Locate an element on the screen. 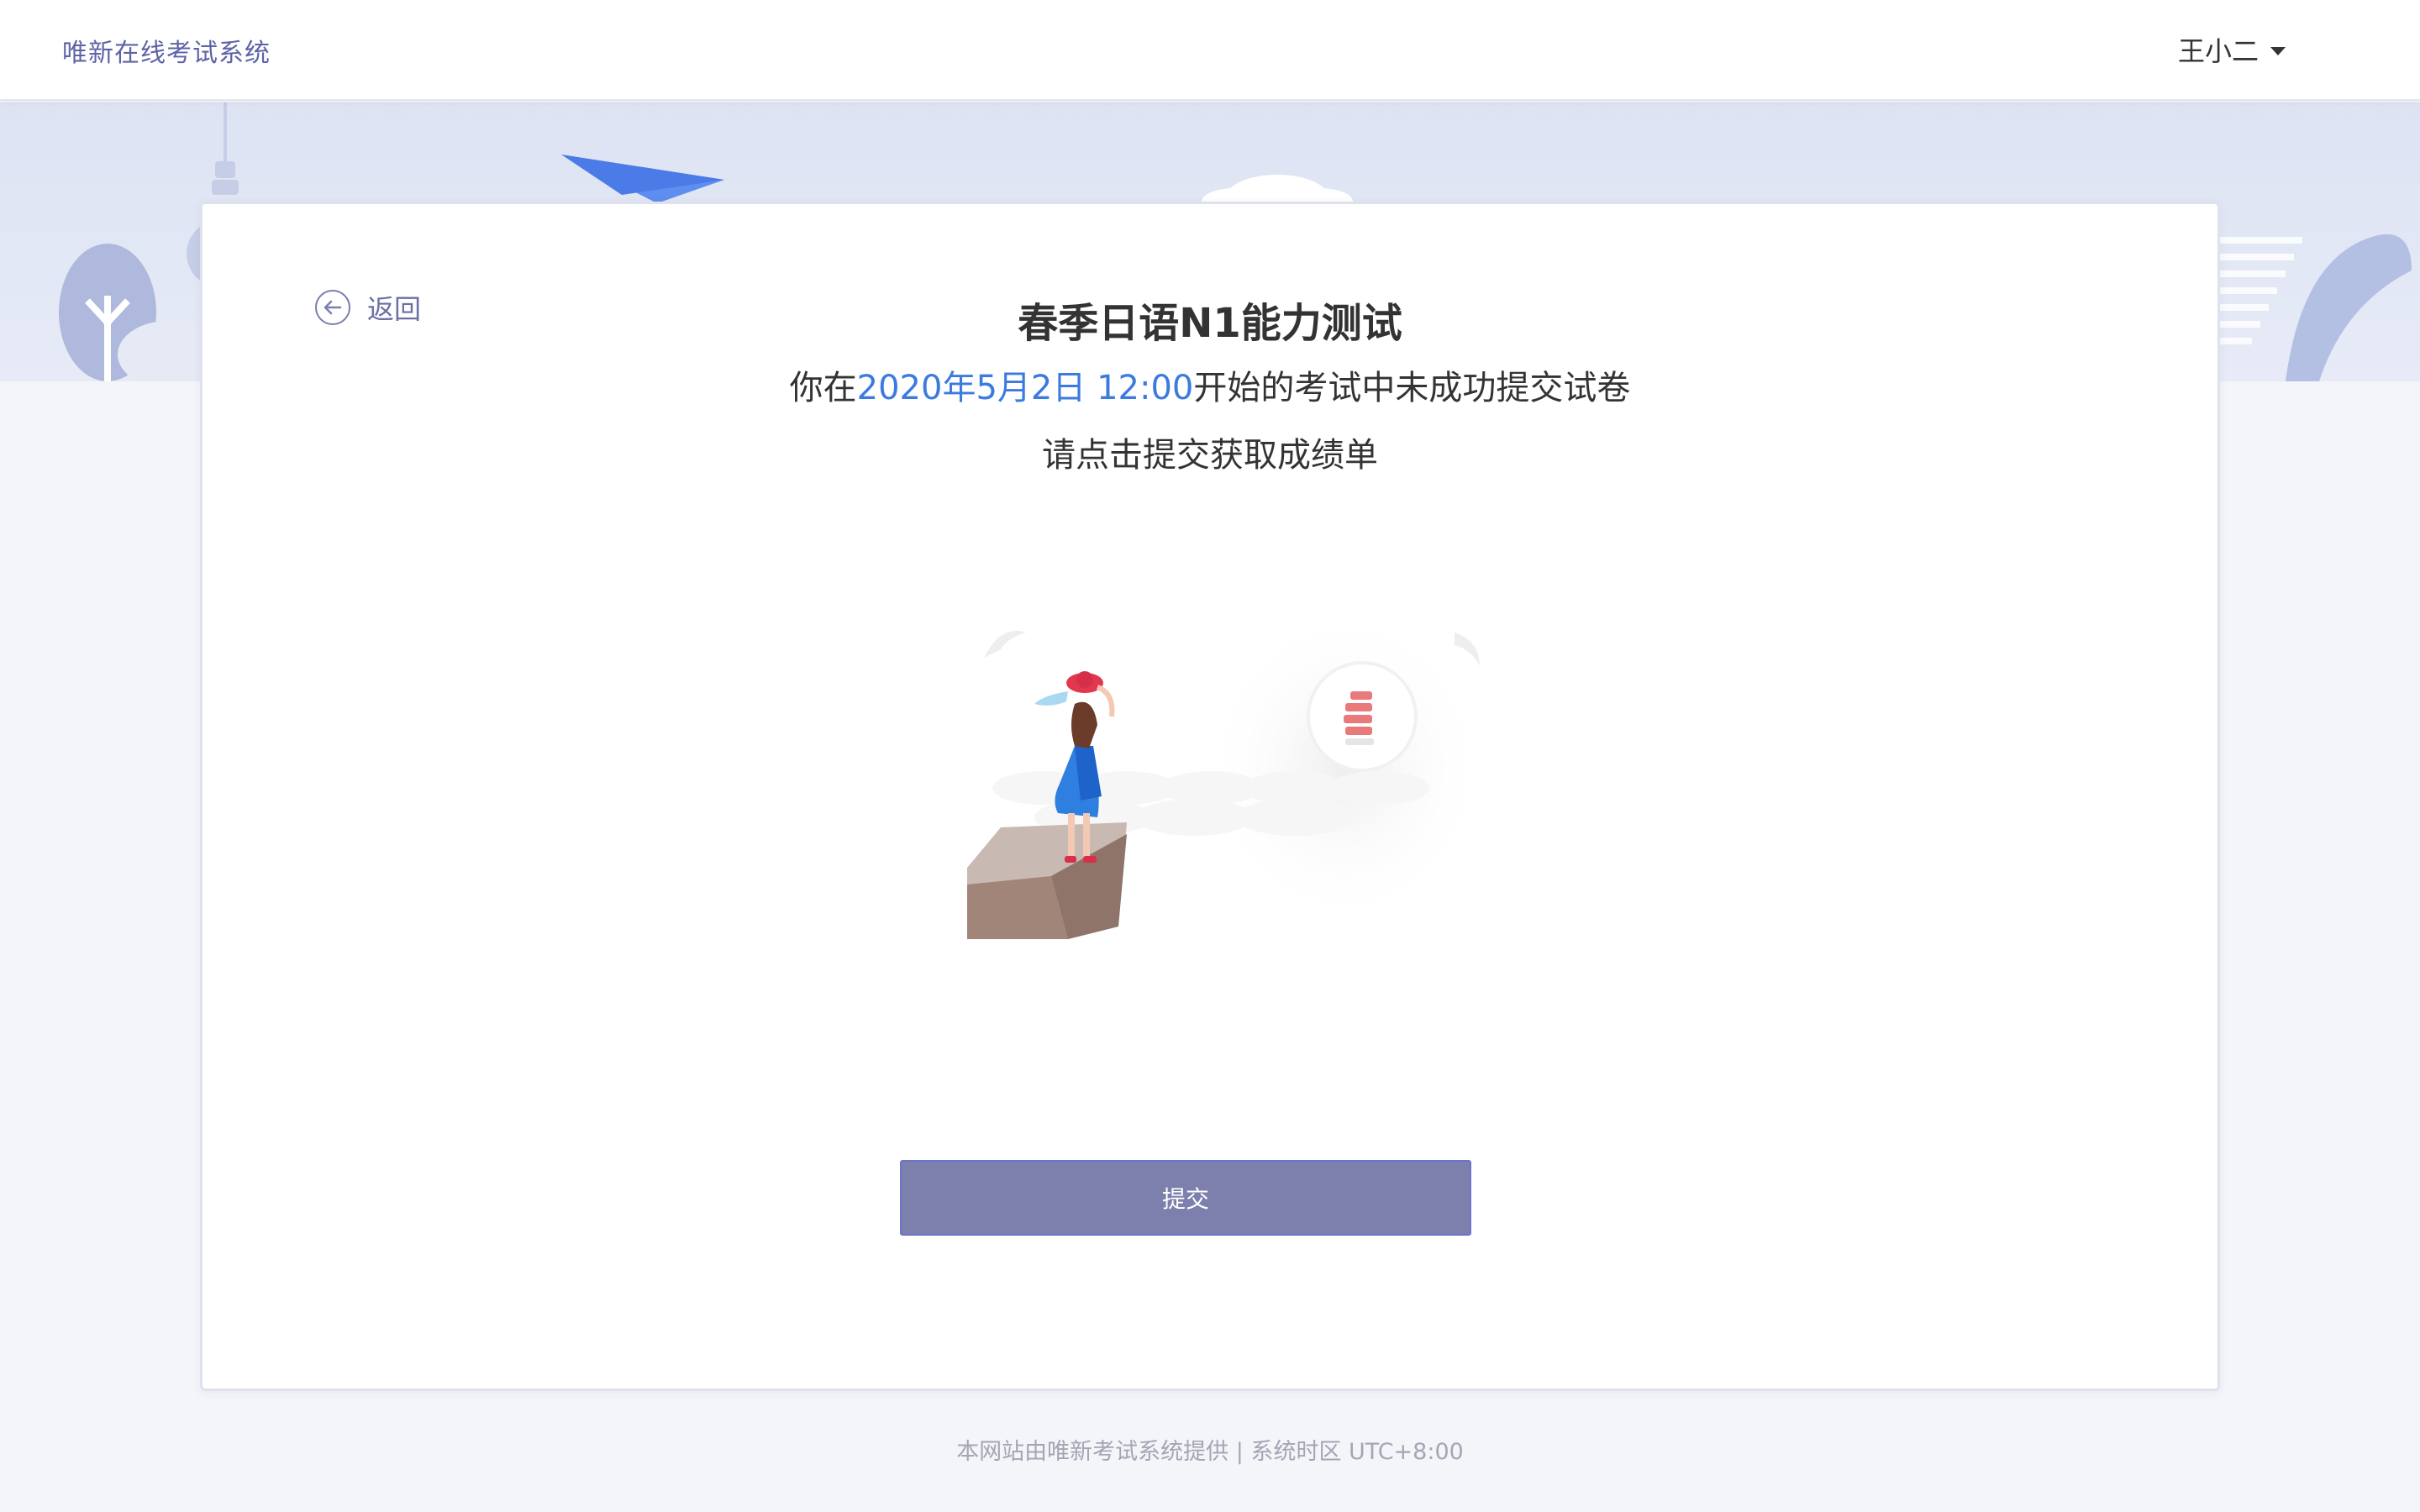 This screenshot has width=2420, height=1512. user-menu: 王小二 is located at coordinates (2232, 49).